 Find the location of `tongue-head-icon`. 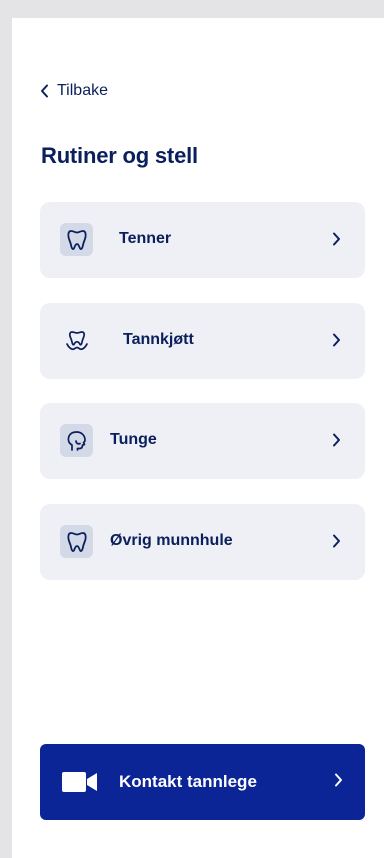

tongue-head-icon is located at coordinates (76, 440).